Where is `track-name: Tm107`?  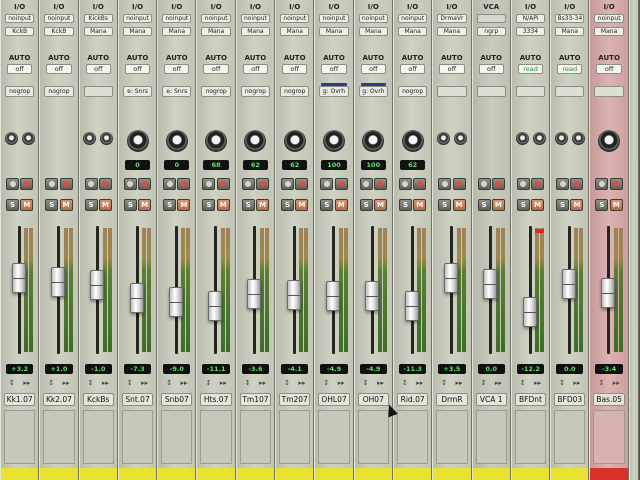
track-name: Tm107 is located at coordinates (255, 399).